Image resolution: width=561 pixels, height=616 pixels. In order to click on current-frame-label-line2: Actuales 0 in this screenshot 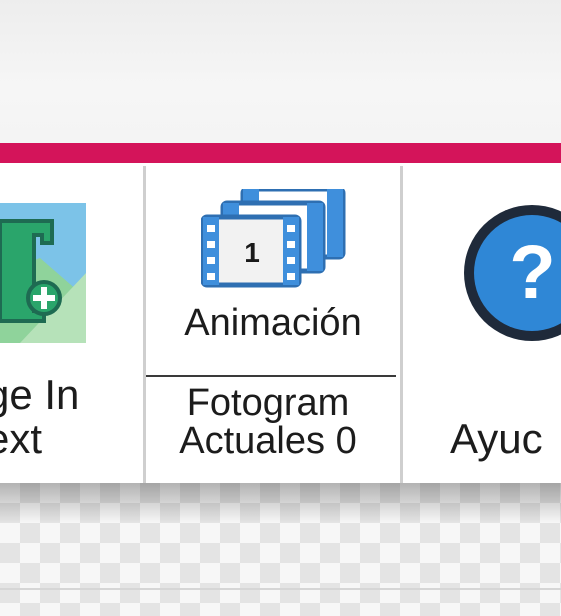, I will do `click(268, 441)`.